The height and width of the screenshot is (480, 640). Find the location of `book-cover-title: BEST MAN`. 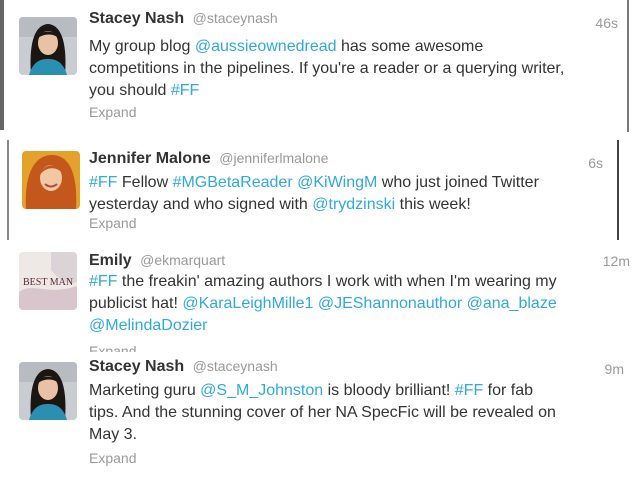

book-cover-title: BEST MAN is located at coordinates (48, 282).